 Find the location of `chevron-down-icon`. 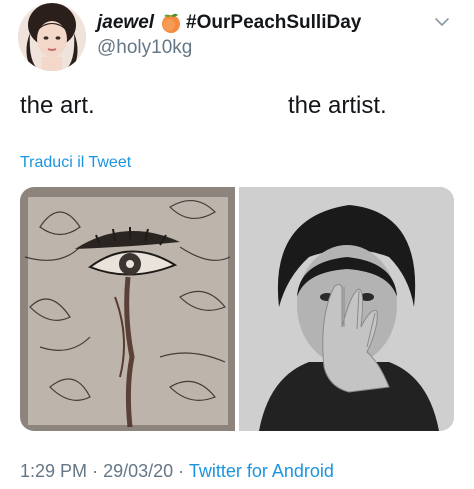

chevron-down-icon is located at coordinates (442, 22).